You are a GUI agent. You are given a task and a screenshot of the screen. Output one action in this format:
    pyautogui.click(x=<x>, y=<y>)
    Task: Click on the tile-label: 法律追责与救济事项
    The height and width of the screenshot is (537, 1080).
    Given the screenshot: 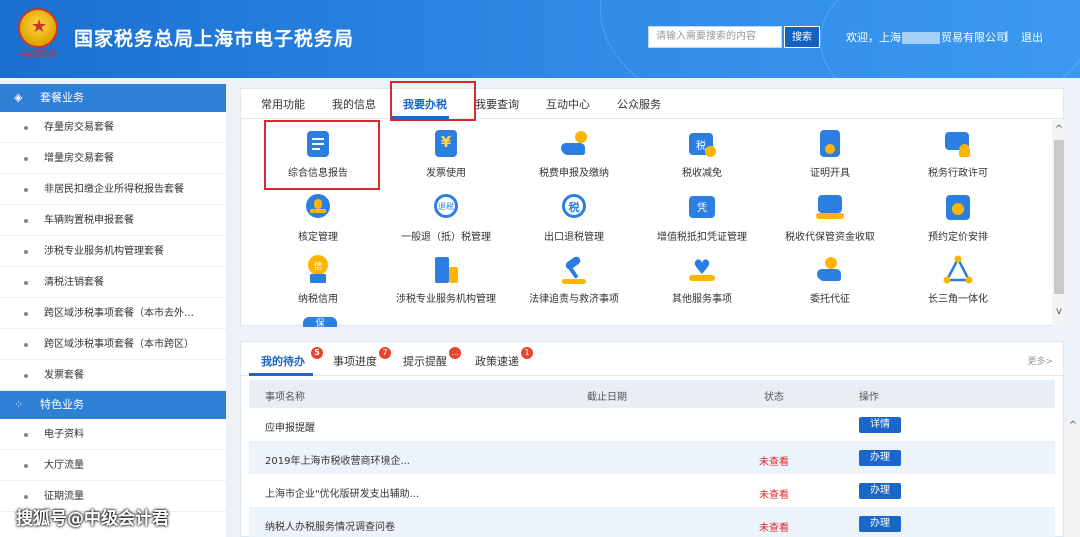 What is the action you would take?
    pyautogui.click(x=574, y=299)
    